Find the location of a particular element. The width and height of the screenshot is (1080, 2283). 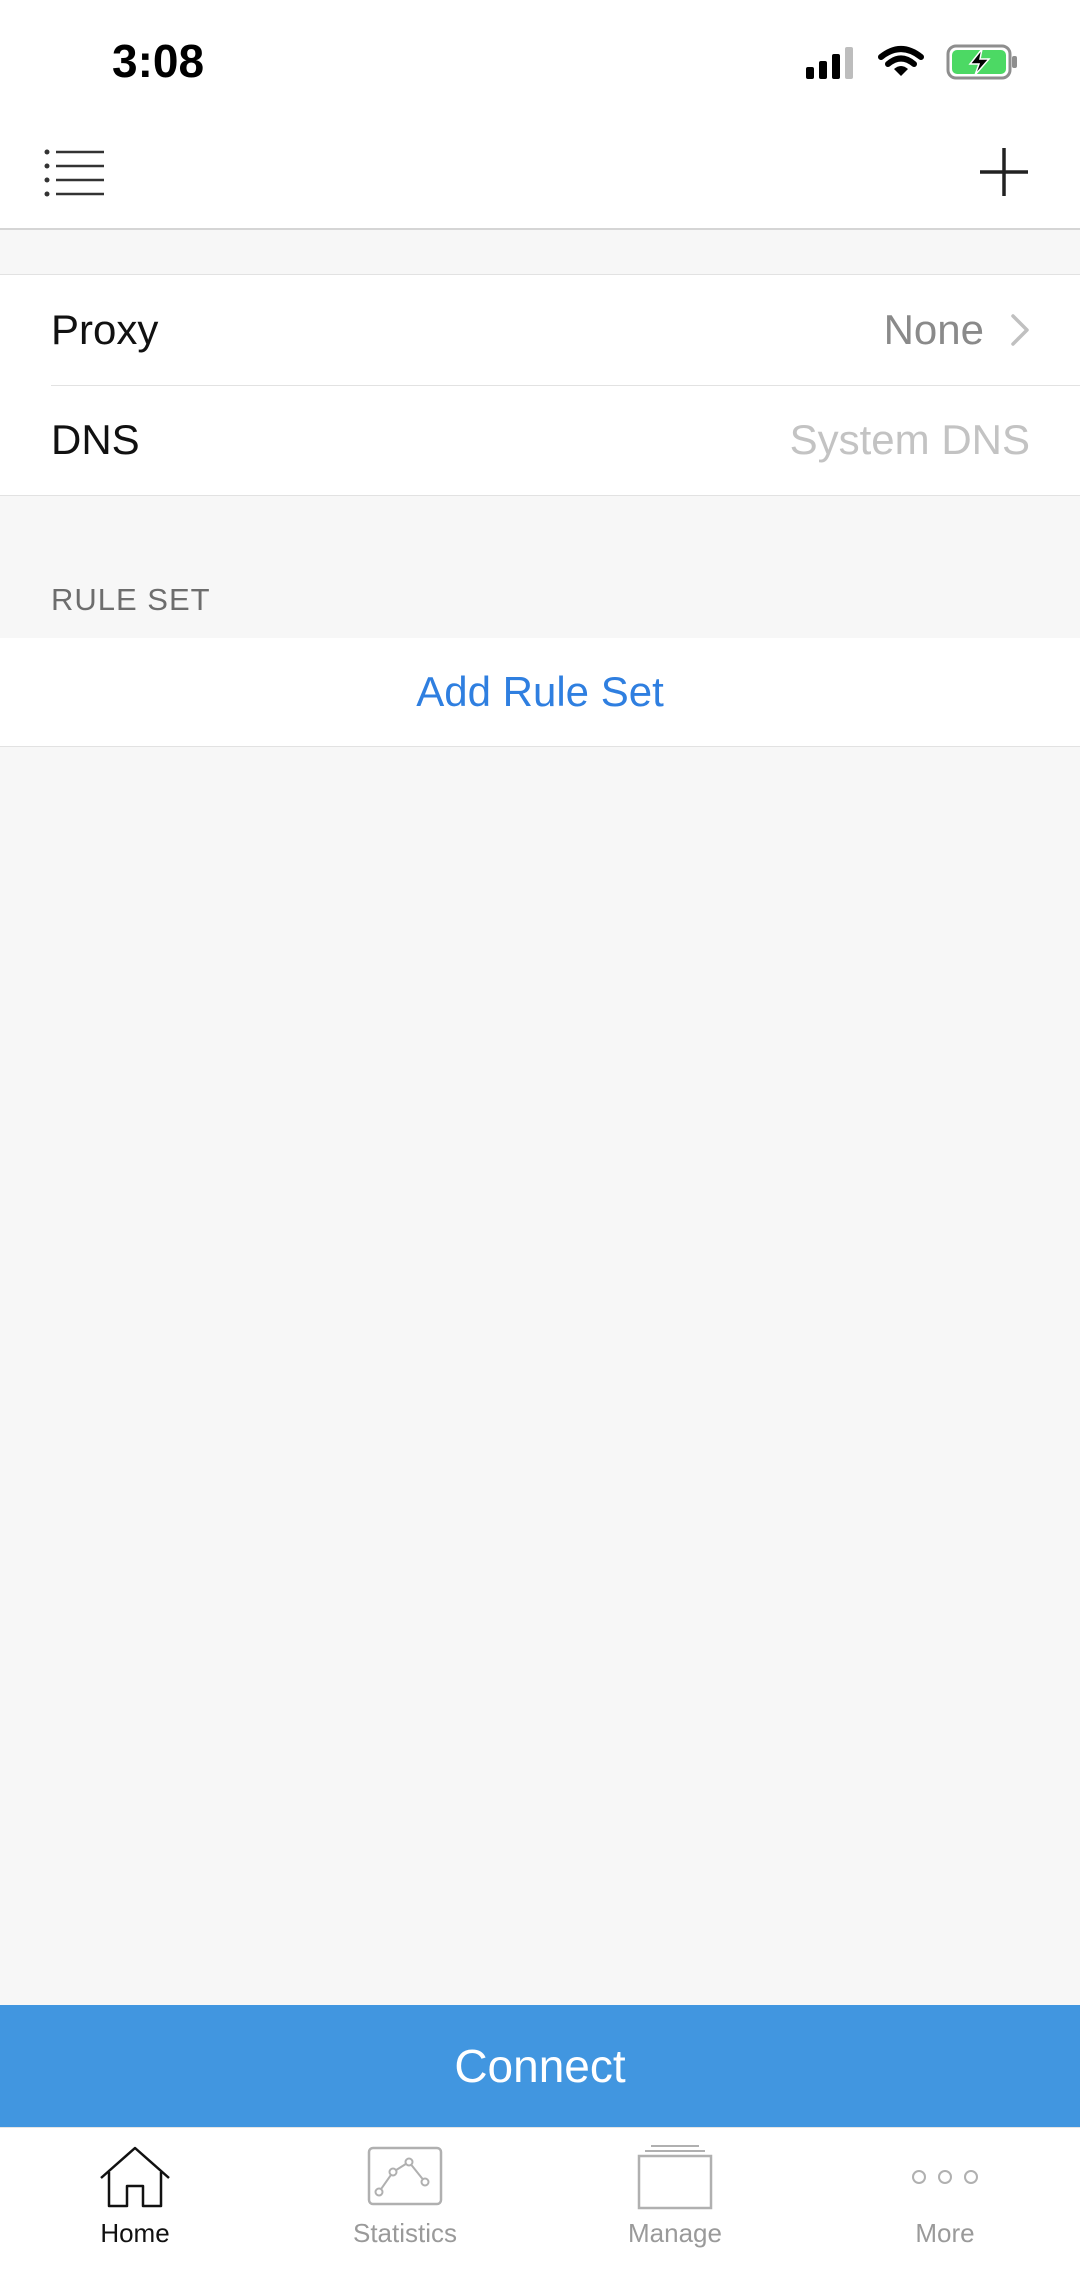

signal-icon is located at coordinates (829, 63).